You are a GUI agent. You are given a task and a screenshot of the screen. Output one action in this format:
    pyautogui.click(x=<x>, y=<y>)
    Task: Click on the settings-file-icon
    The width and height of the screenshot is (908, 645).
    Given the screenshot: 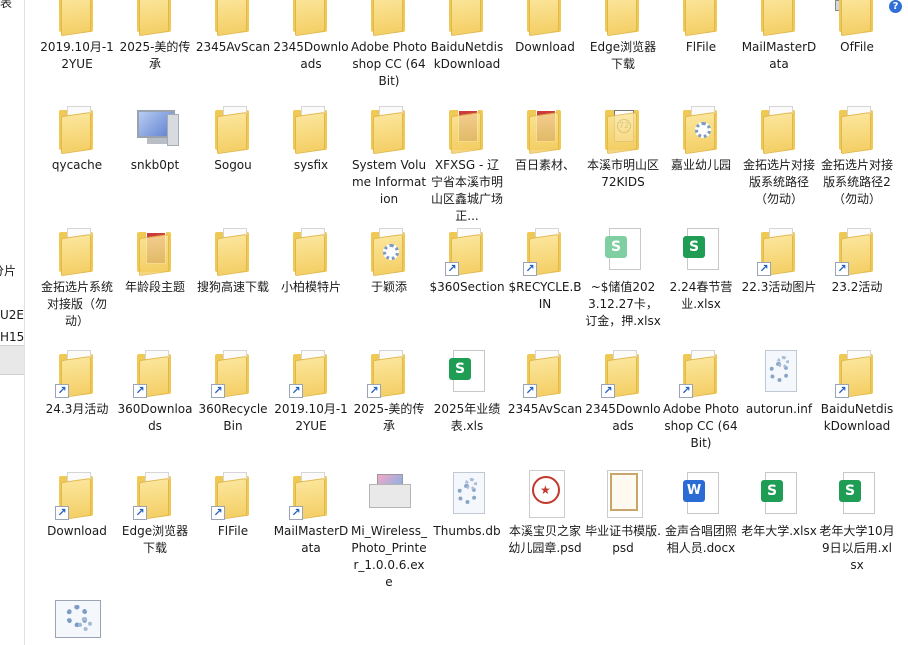 What is the action you would take?
    pyautogui.click(x=78, y=619)
    